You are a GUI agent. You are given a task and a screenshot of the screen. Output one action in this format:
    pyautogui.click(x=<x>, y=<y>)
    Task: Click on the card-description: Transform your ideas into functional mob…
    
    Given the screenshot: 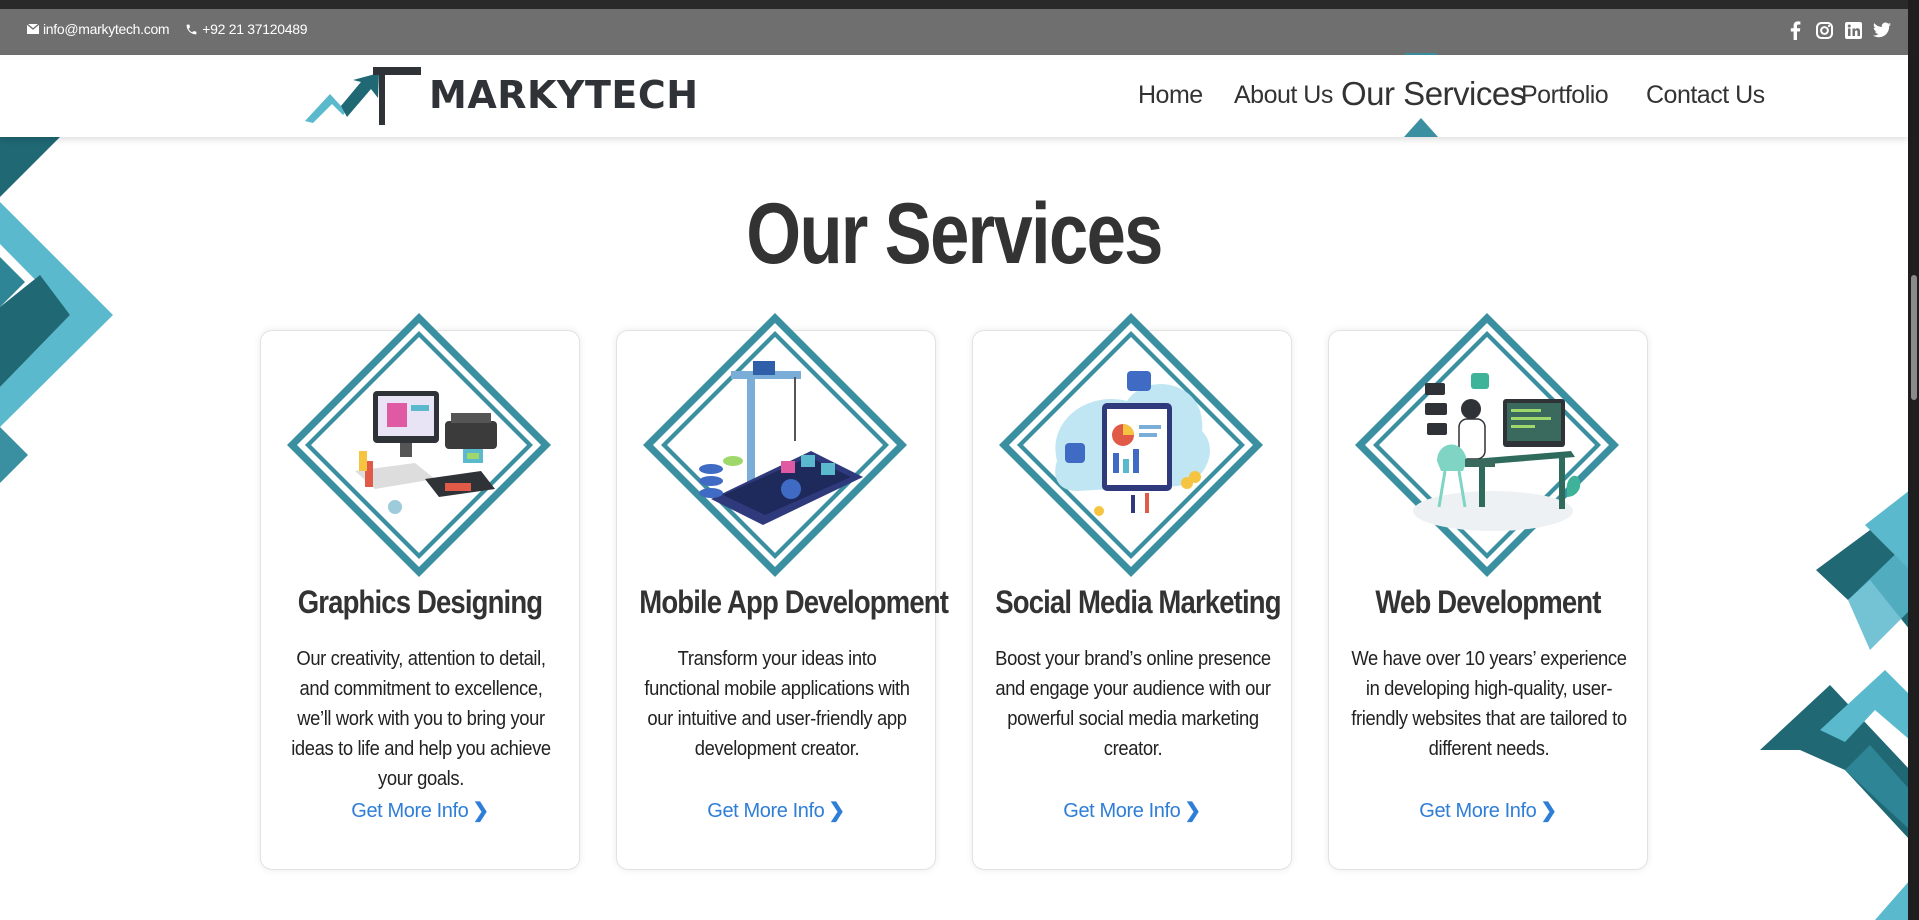 What is the action you would take?
    pyautogui.click(x=777, y=704)
    